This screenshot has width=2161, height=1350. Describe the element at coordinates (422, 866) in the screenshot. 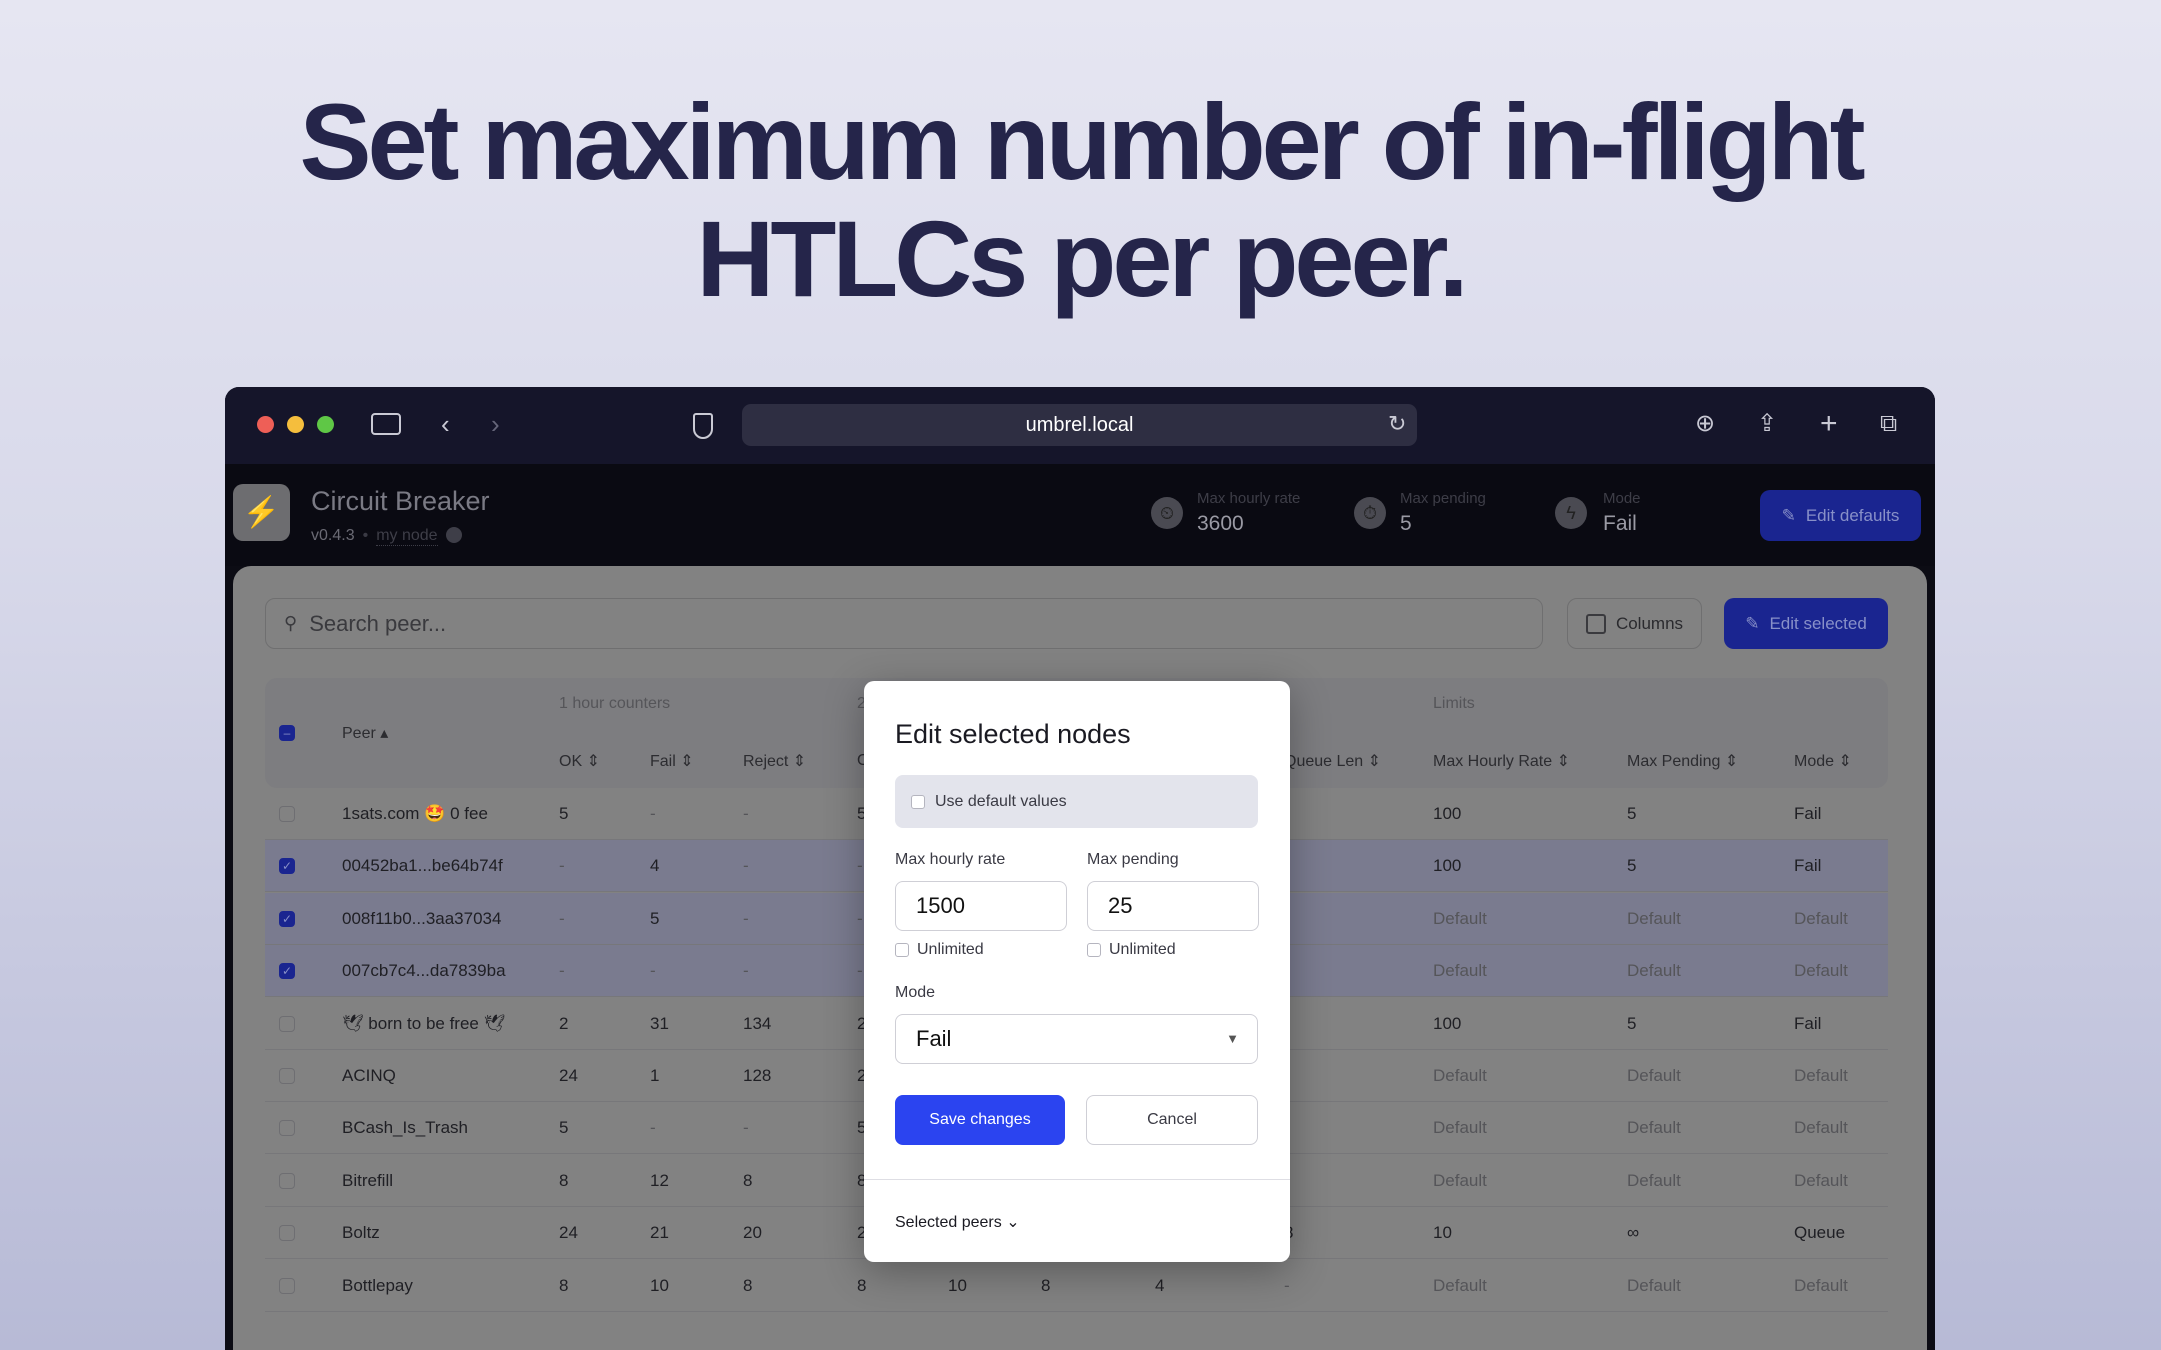

I see `cell-peer: 00452ba1...be64b74f` at that location.